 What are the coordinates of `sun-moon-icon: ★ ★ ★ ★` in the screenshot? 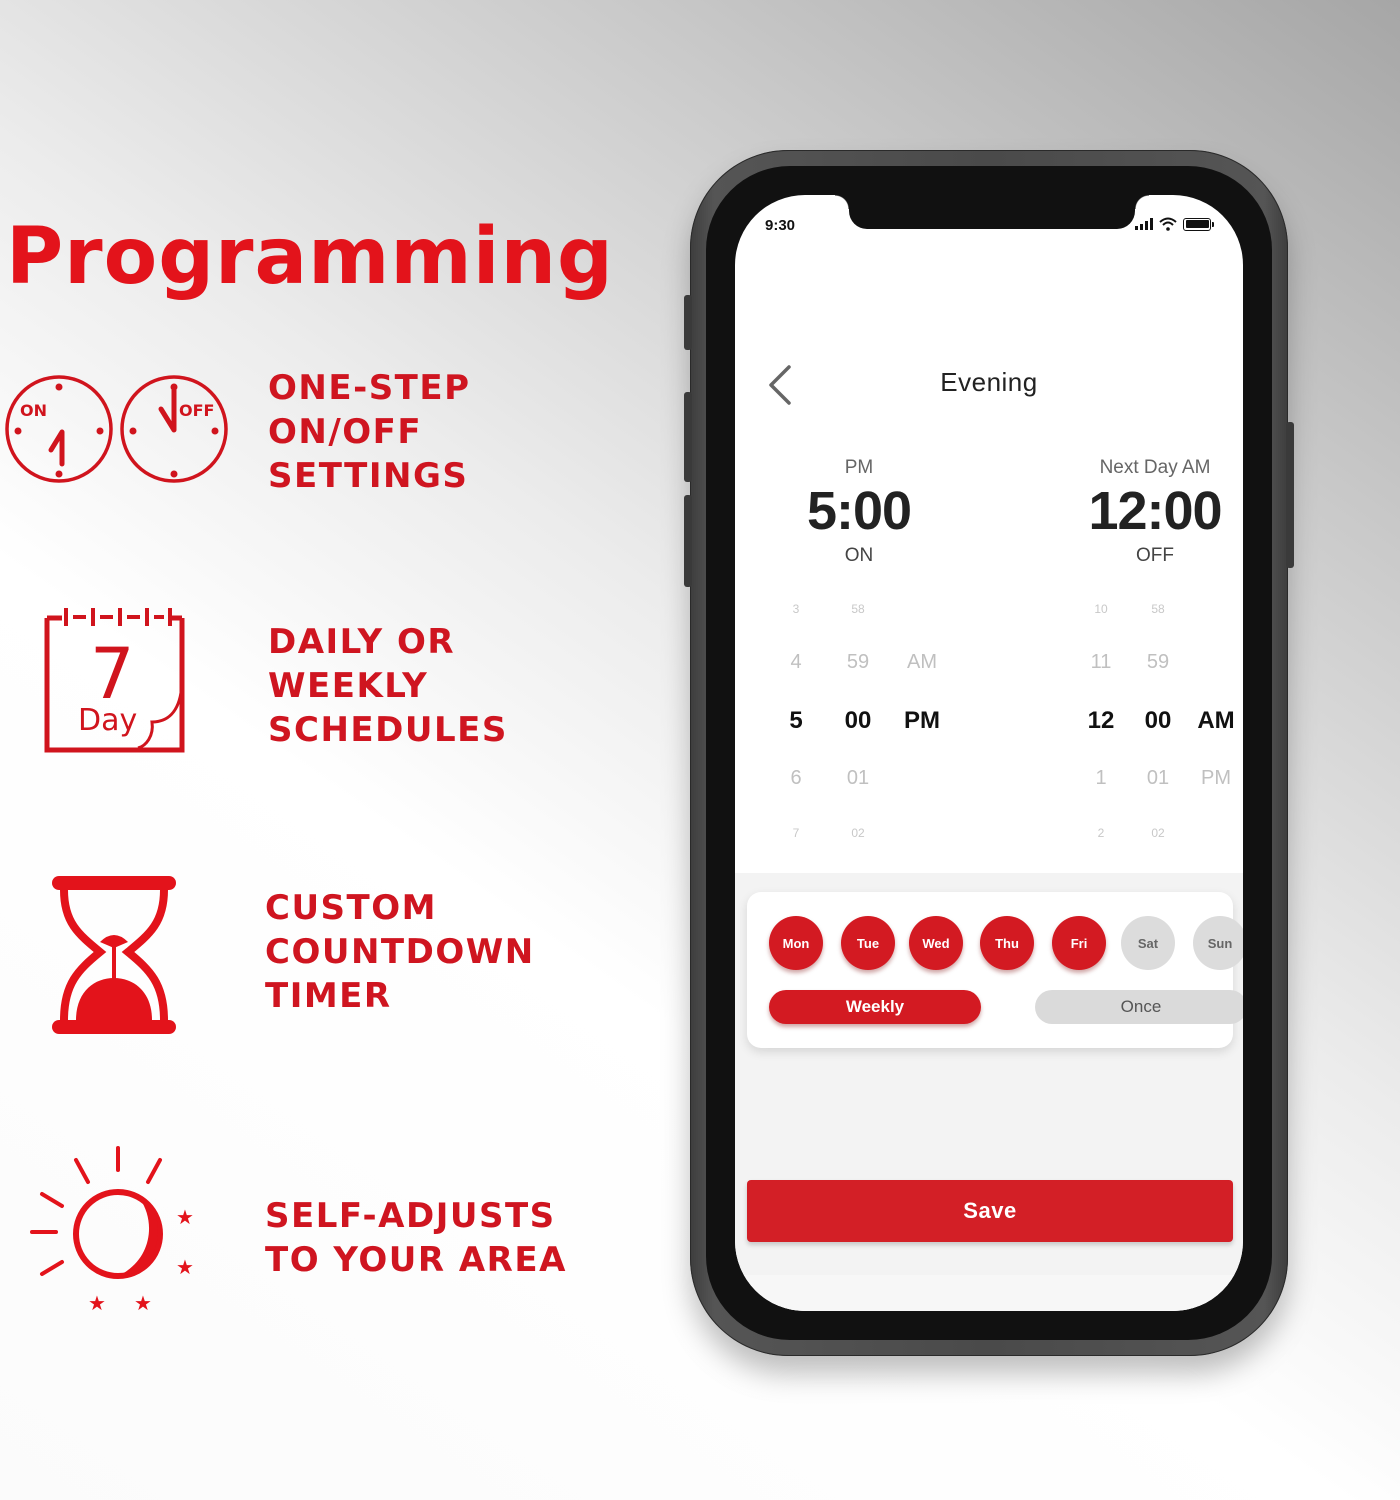 It's located at (112, 1230).